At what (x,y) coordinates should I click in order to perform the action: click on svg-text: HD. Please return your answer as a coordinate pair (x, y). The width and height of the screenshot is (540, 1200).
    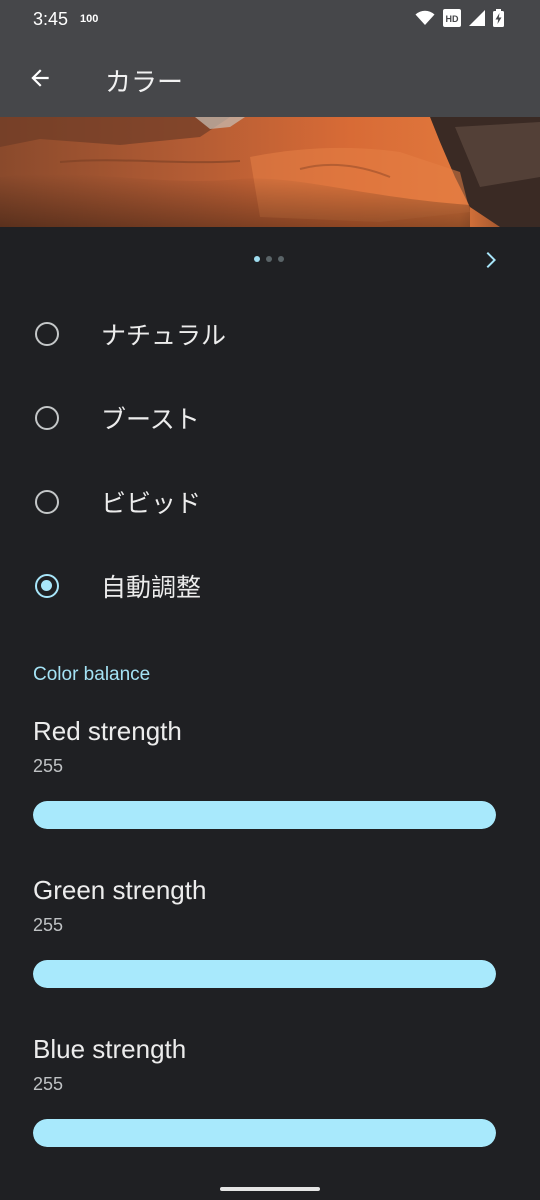
    Looking at the image, I should click on (452, 19).